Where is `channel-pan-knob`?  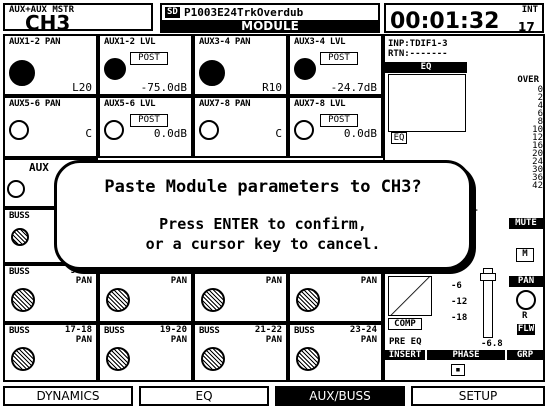 channel-pan-knob is located at coordinates (526, 300).